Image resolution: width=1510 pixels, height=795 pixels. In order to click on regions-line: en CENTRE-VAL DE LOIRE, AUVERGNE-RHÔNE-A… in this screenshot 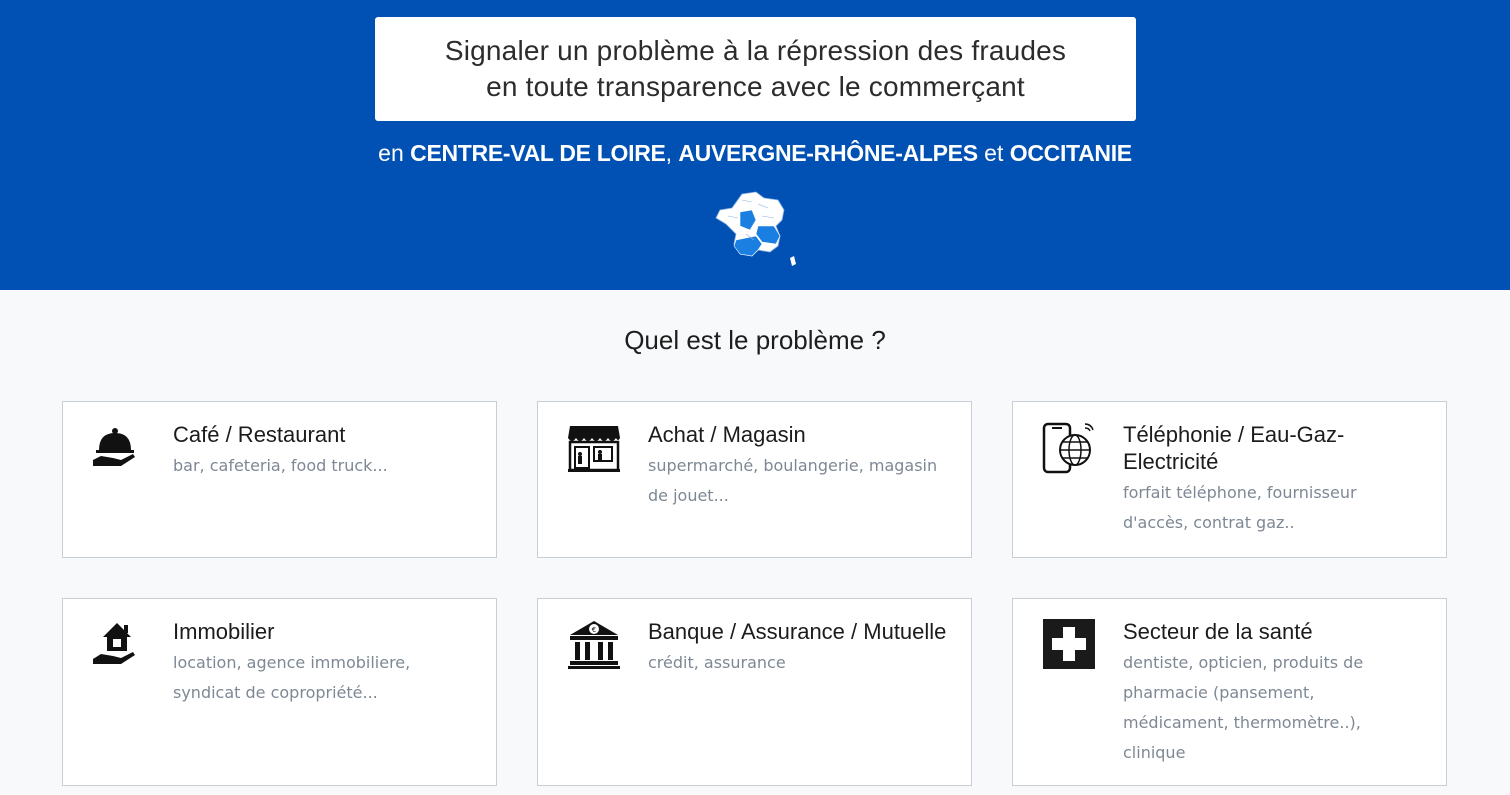, I will do `click(755, 153)`.